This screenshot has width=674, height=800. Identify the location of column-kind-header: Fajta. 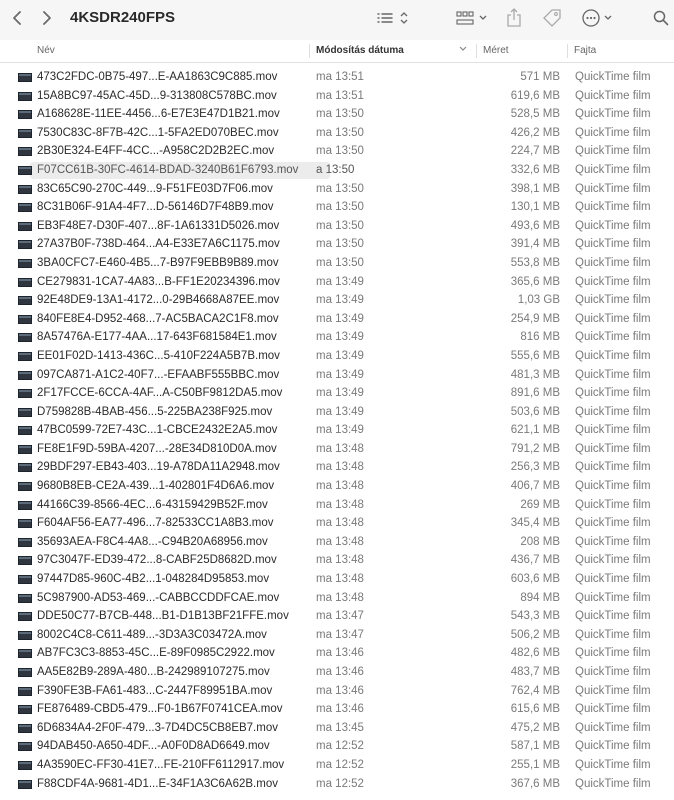
(585, 51).